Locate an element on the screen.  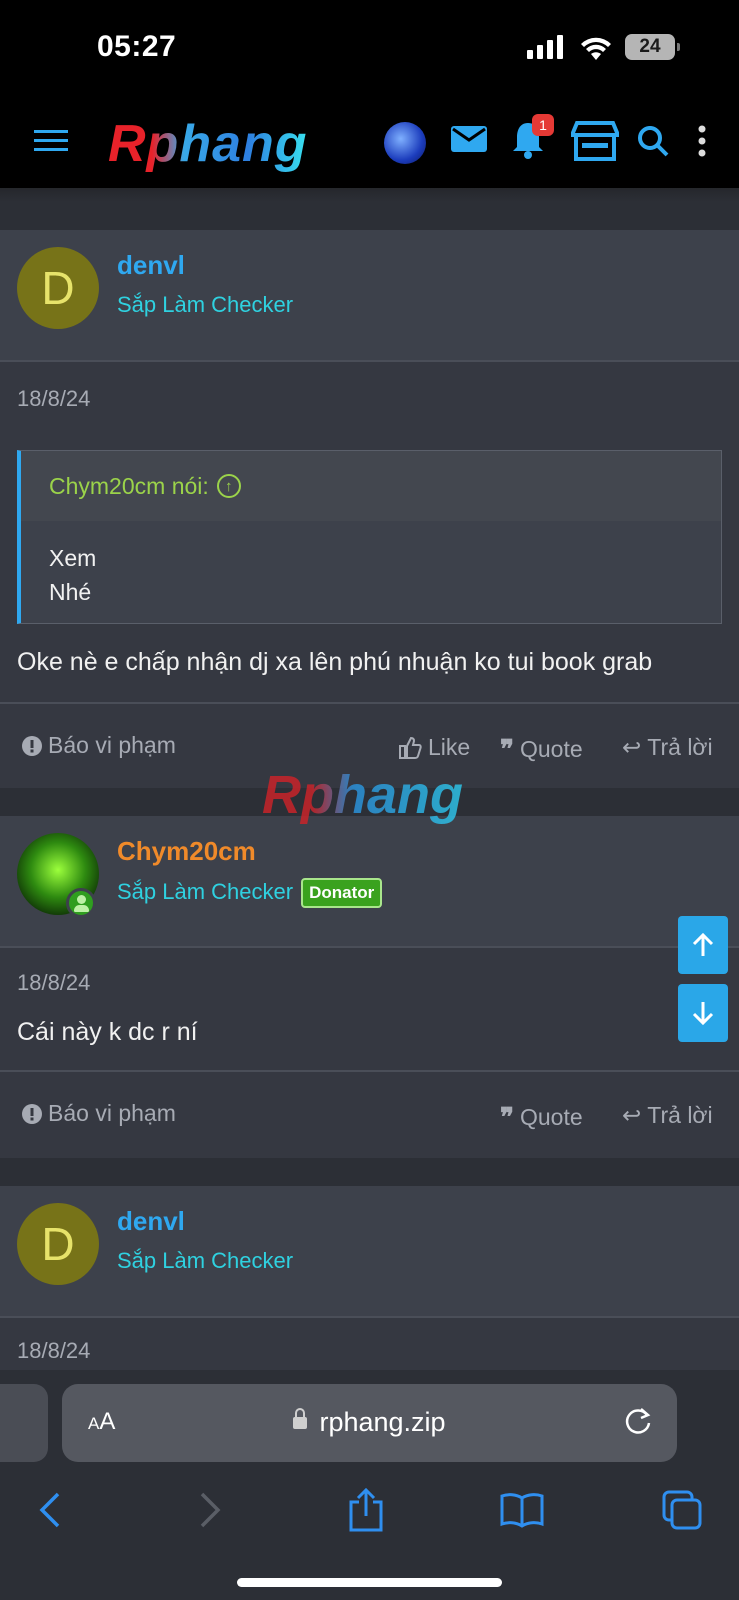
arrow-up-icon is located at coordinates (703, 944).